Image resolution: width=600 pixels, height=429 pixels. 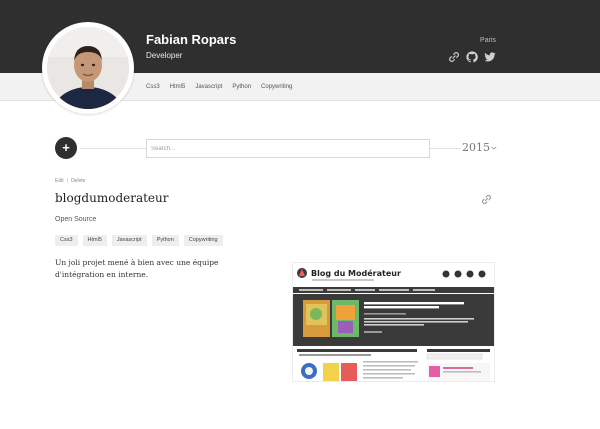 What do you see at coordinates (356, 273) in the screenshot?
I see `screenshot-site-title: Blog du Modérateur` at bounding box center [356, 273].